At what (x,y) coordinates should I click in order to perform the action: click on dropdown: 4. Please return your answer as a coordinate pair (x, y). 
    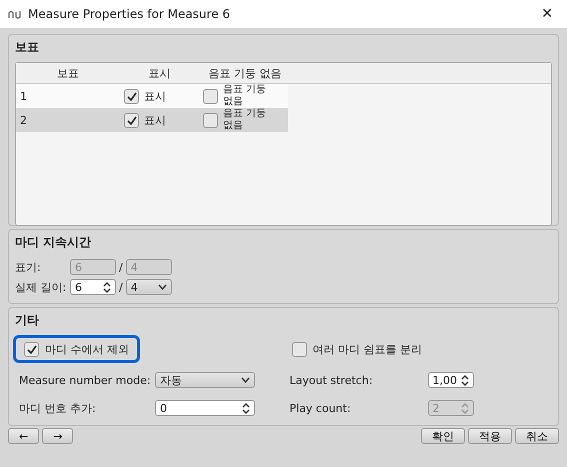
    Looking at the image, I should click on (149, 287).